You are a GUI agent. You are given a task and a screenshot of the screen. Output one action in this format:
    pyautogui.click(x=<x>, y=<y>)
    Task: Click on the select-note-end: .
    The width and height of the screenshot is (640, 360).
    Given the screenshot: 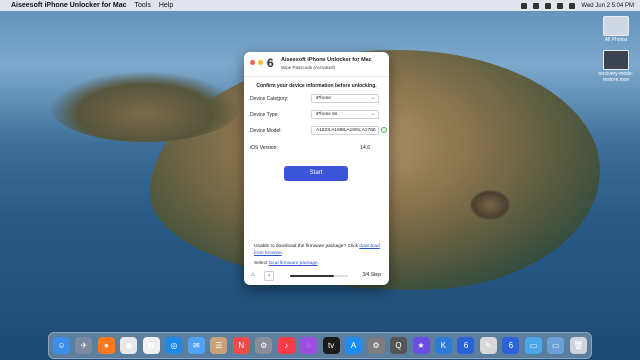 What is the action you would take?
    pyautogui.click(x=318, y=263)
    